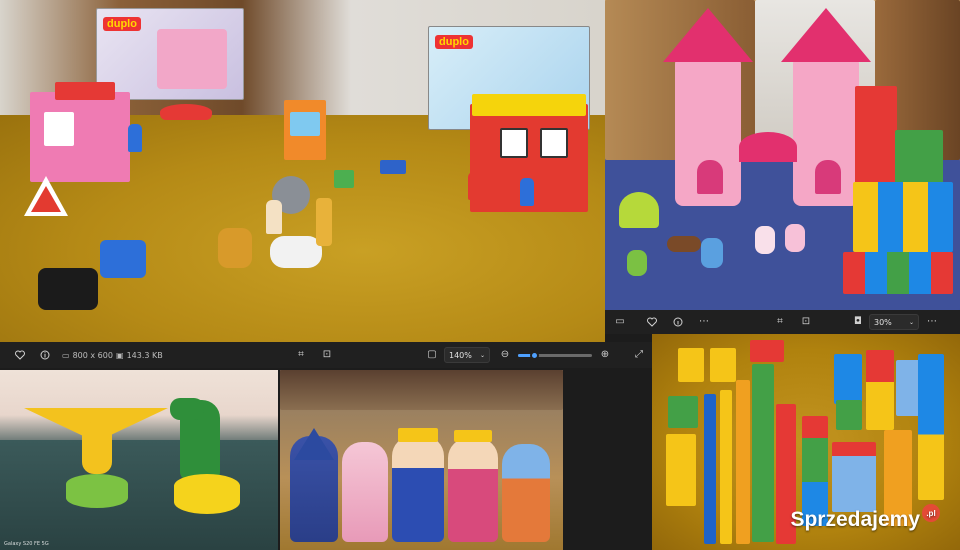 This screenshot has height=550, width=960. I want to click on lion, so click(235, 248).